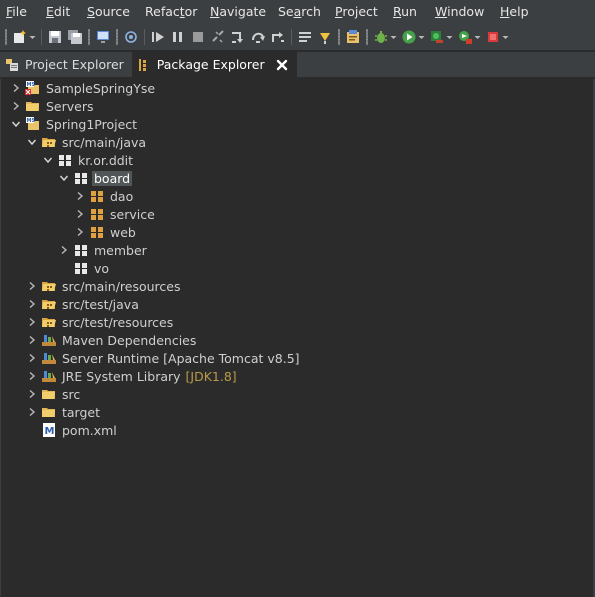  Describe the element at coordinates (121, 376) in the screenshot. I see `tree-item-label: JRE System Library` at that location.